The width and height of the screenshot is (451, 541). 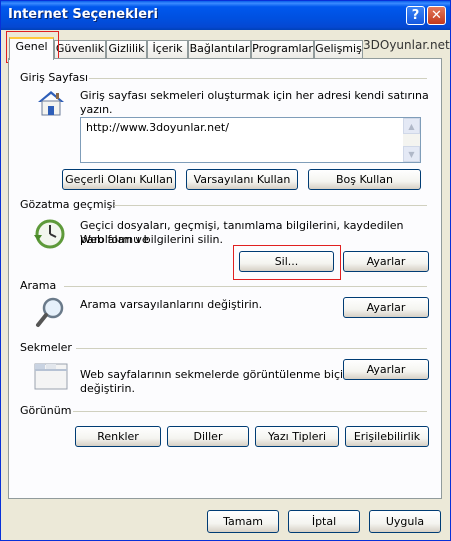 I want to click on scrollbar: ▲ ▼, so click(x=411, y=140).